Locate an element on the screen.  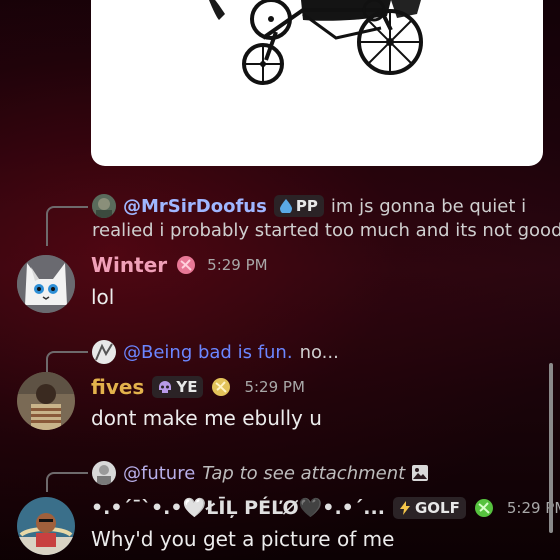
reply-text: Tap to see attachment is located at coordinates (303, 473).